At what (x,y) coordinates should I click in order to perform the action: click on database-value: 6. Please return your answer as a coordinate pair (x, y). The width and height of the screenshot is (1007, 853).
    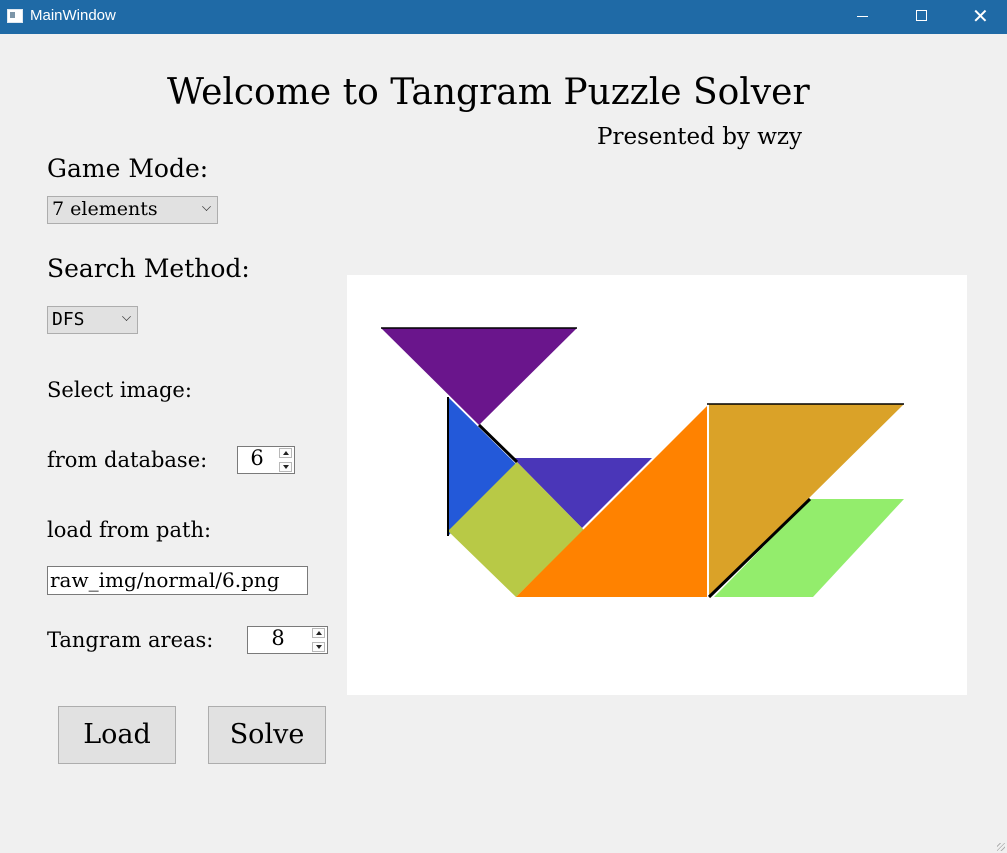
    Looking at the image, I should click on (257, 458).